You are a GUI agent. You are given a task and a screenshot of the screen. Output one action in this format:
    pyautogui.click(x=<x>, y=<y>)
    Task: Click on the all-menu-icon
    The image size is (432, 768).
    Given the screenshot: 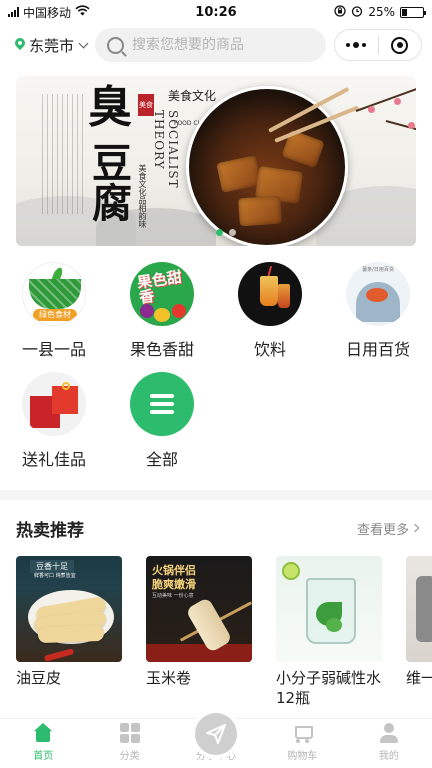 What is the action you would take?
    pyautogui.click(x=162, y=404)
    